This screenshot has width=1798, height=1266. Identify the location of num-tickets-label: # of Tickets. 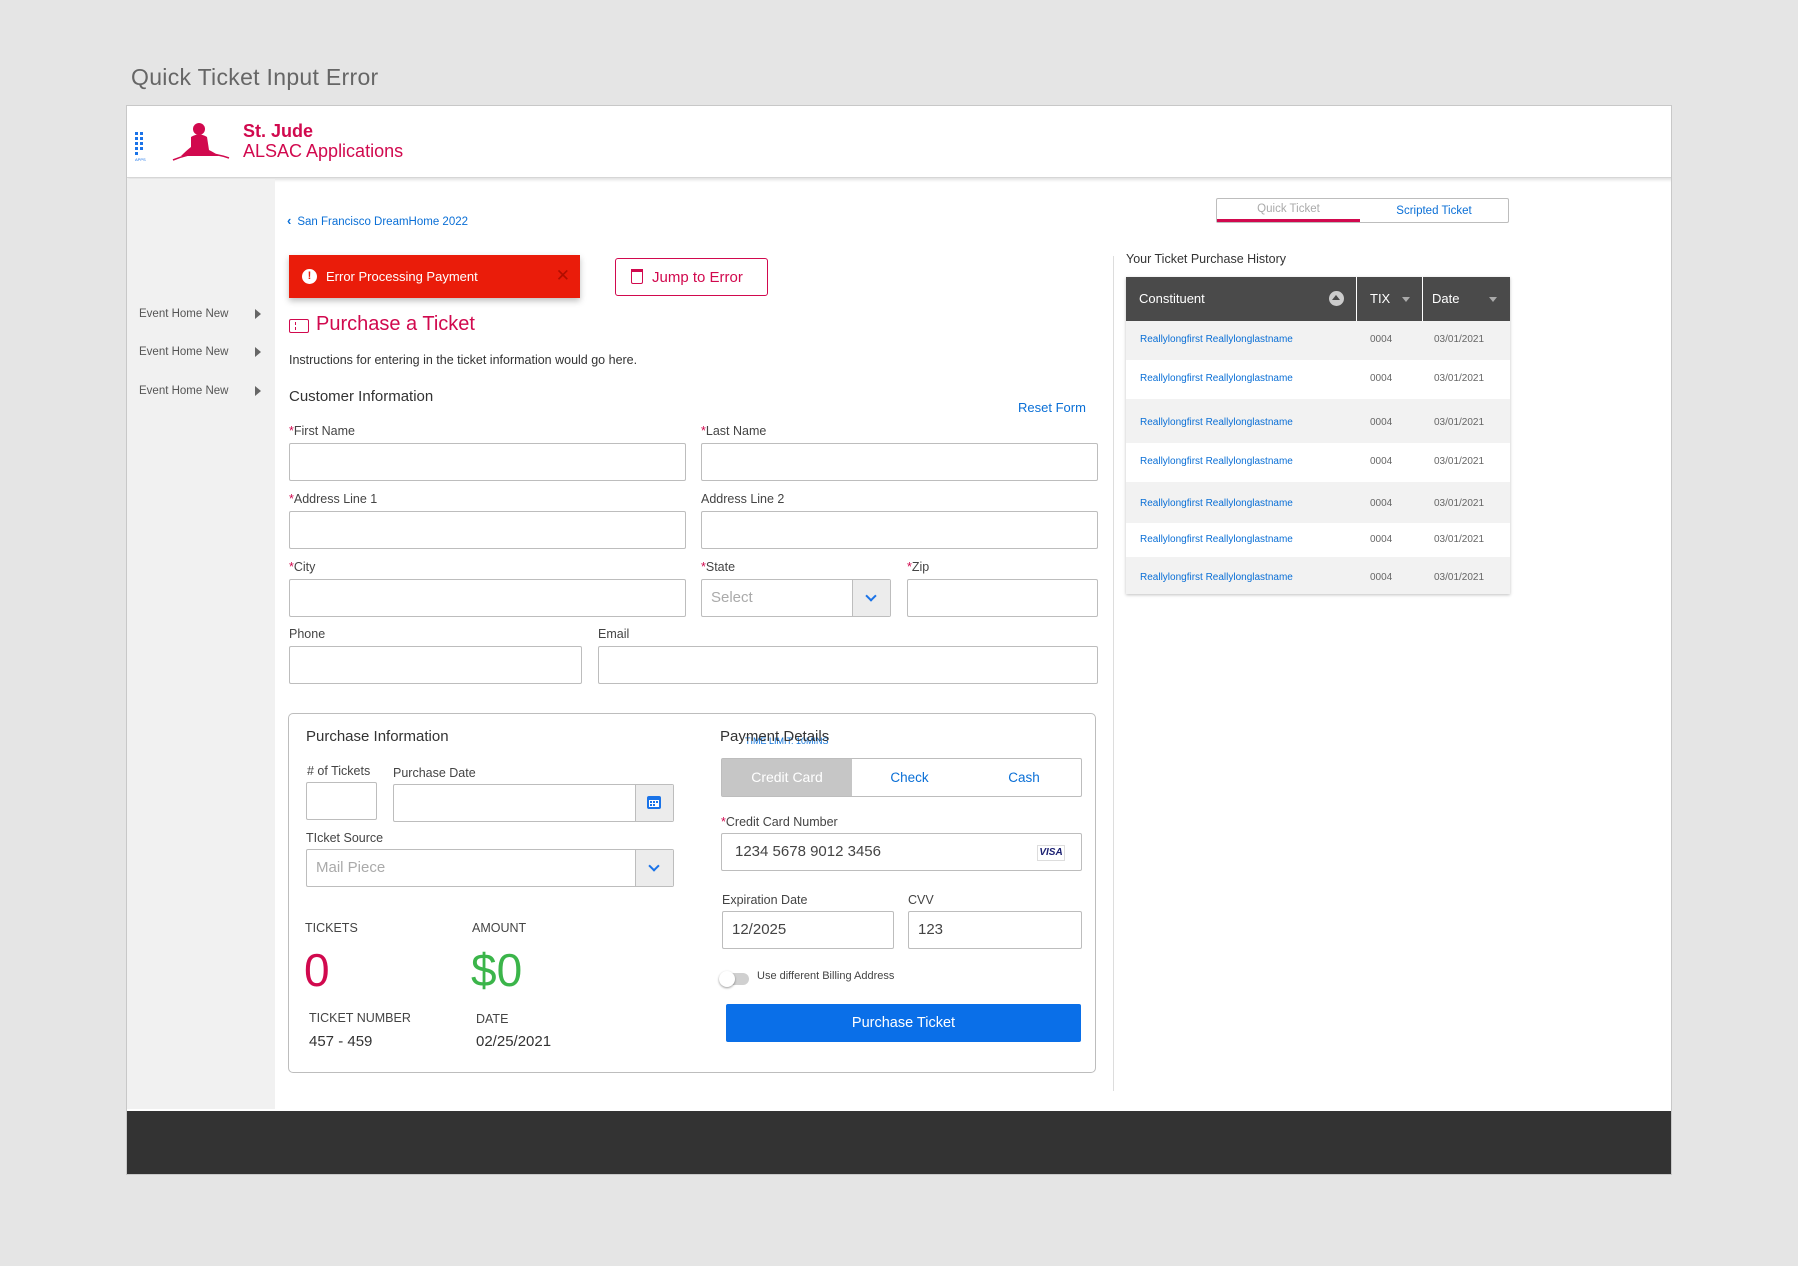
(339, 771).